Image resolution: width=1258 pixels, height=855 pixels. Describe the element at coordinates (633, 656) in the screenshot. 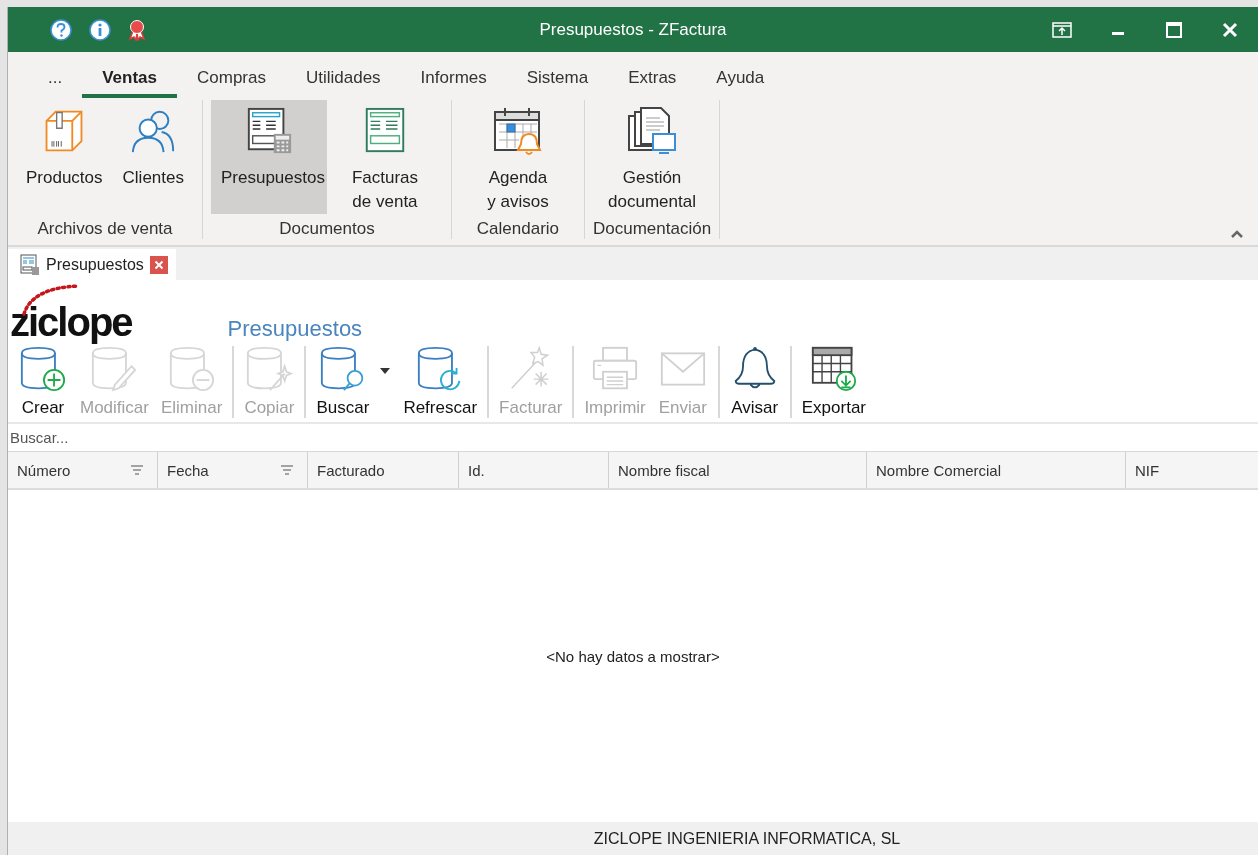

I see `empty-message: <No hay datos a mostrar>` at that location.